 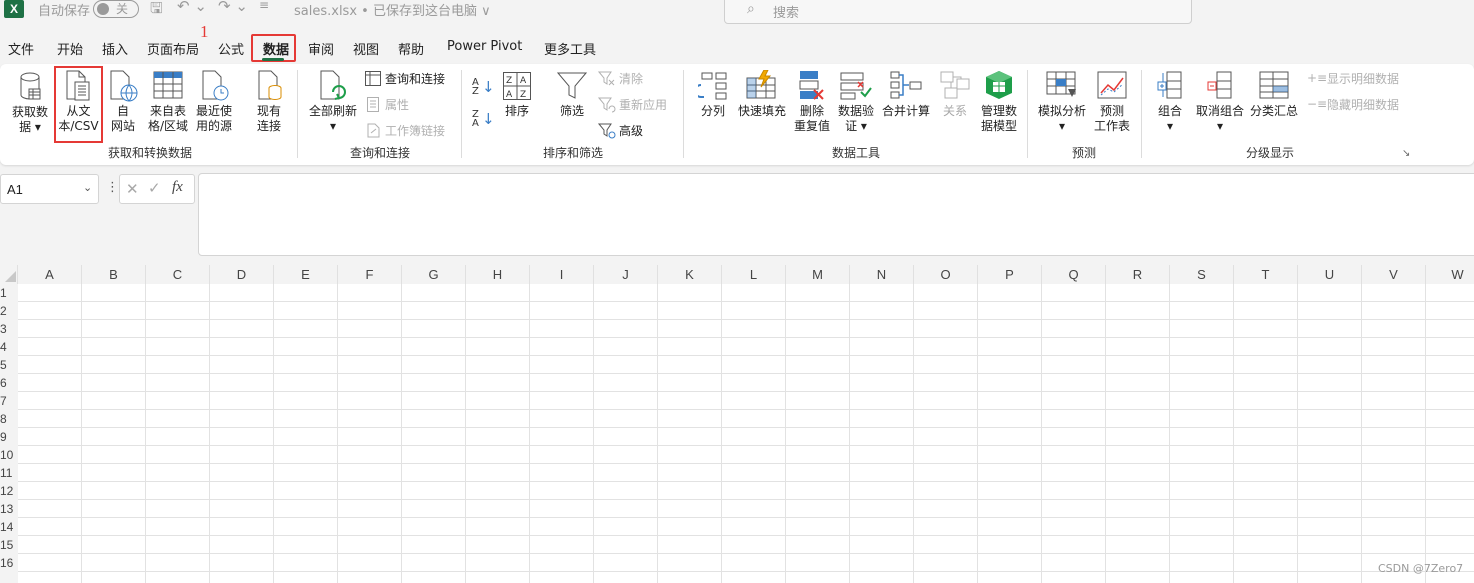 I want to click on toggle-knob, so click(x=103, y=9).